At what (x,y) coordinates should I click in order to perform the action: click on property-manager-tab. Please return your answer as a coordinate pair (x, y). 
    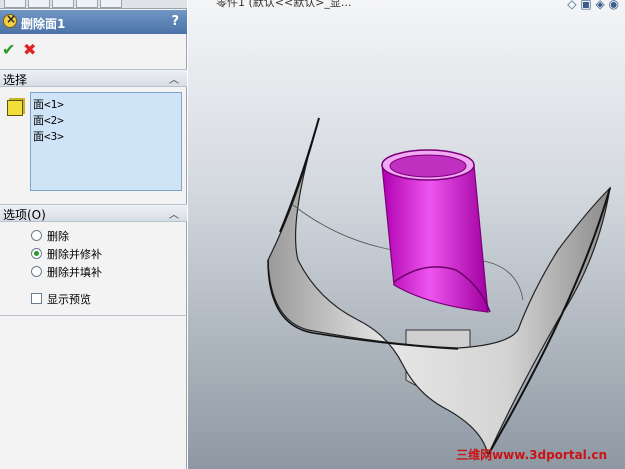
    Looking at the image, I should click on (39, 4).